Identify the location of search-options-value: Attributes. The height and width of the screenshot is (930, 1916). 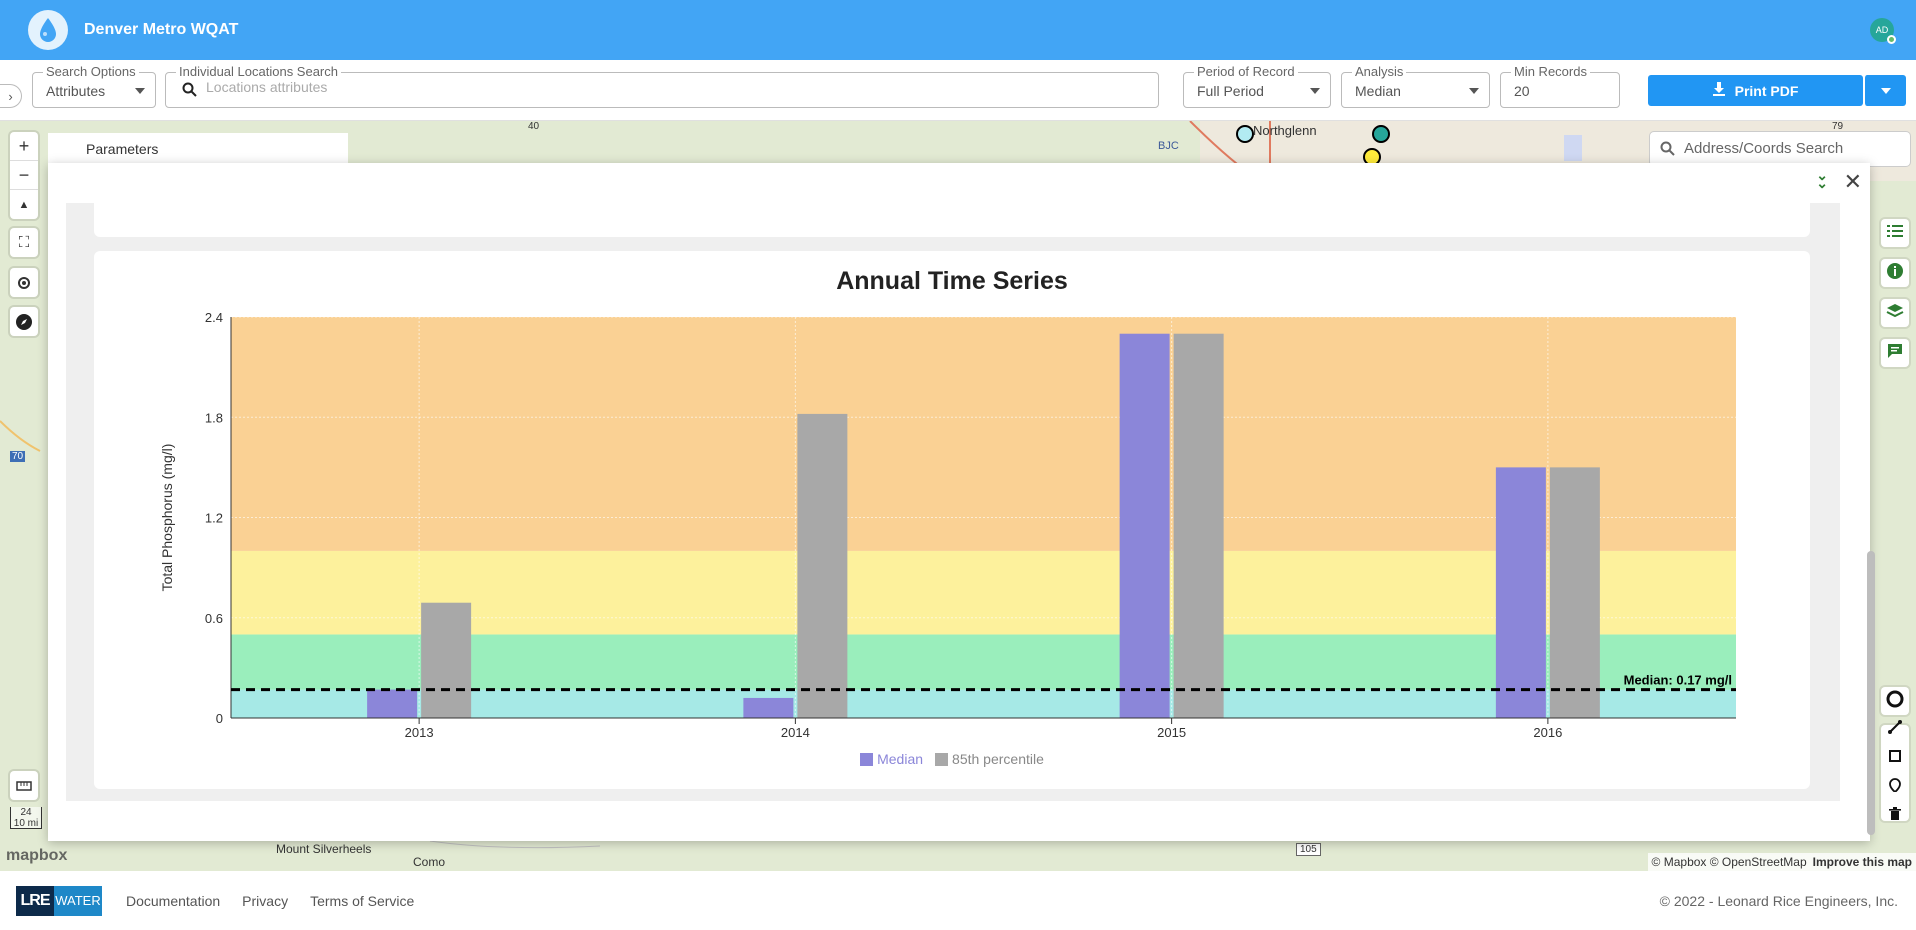
(76, 91).